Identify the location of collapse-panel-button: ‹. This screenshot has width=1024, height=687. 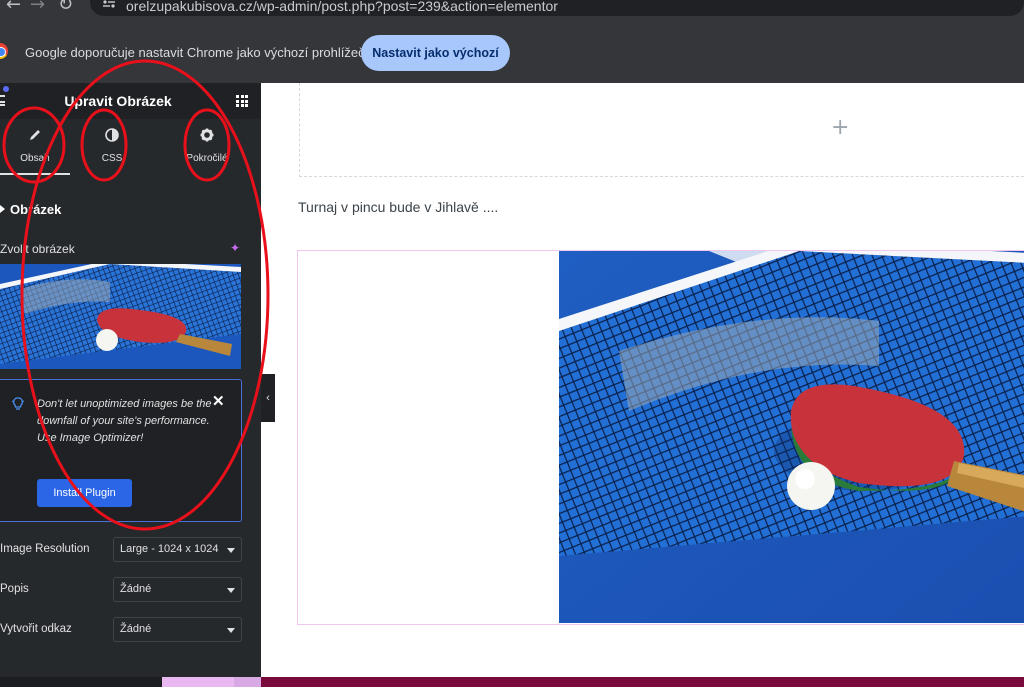
(268, 398).